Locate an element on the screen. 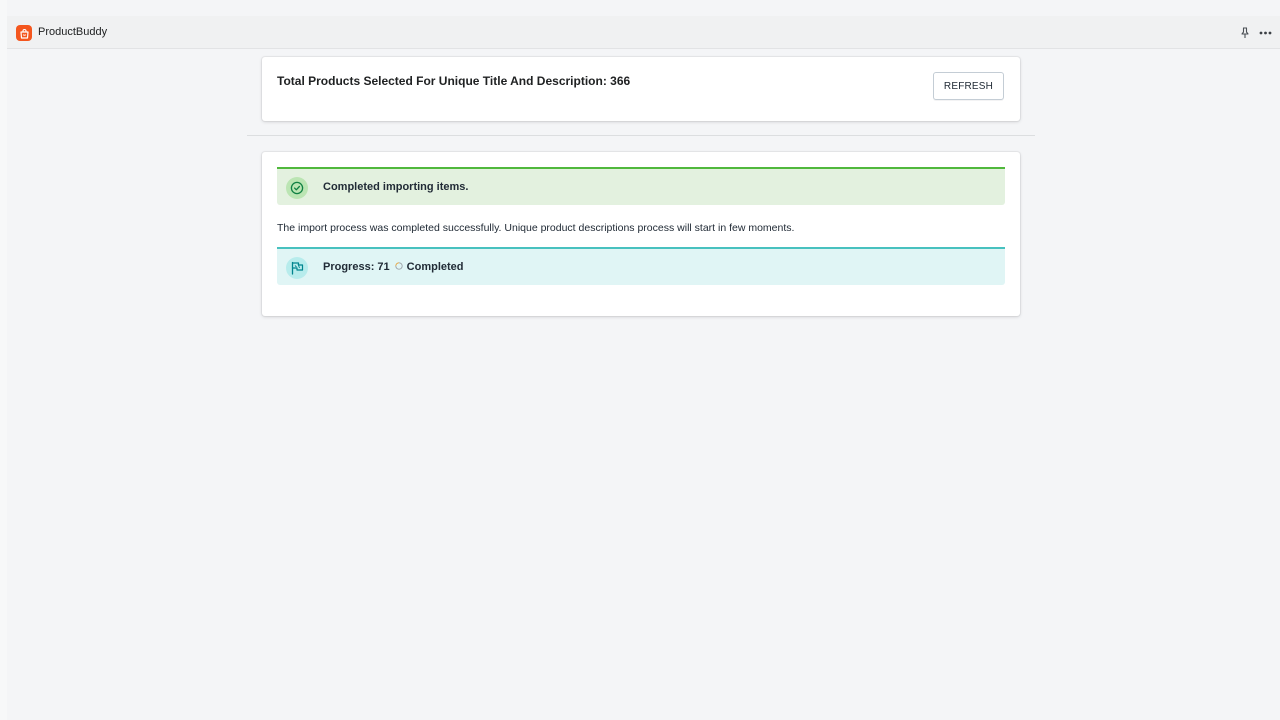  success-banner-title: Completed importing items. is located at coordinates (396, 187).